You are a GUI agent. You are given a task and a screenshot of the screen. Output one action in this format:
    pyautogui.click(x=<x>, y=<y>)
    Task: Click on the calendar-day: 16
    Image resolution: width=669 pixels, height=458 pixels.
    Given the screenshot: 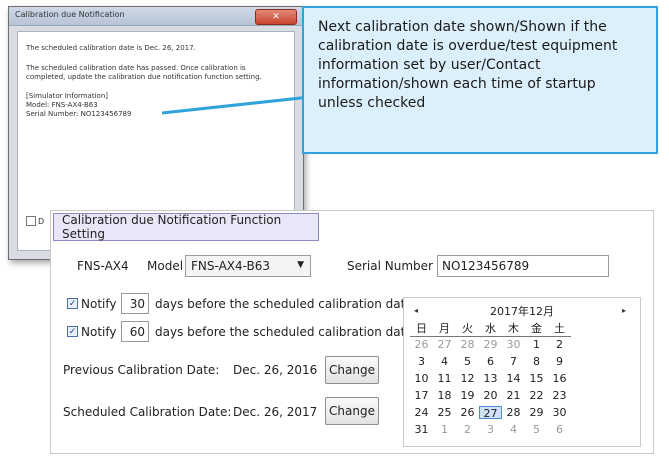 What is the action you would take?
    pyautogui.click(x=559, y=378)
    